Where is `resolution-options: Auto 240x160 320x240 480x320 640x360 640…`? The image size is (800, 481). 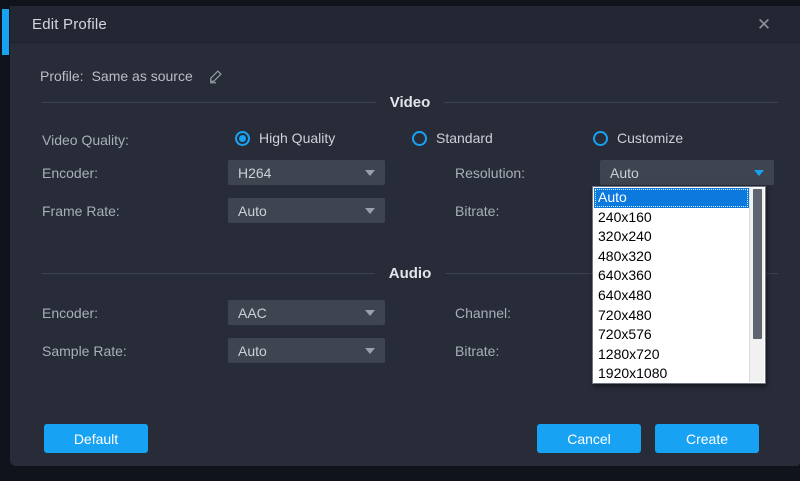
resolution-options: Auto 240x160 320x240 480x320 640x360 640… is located at coordinates (671, 285).